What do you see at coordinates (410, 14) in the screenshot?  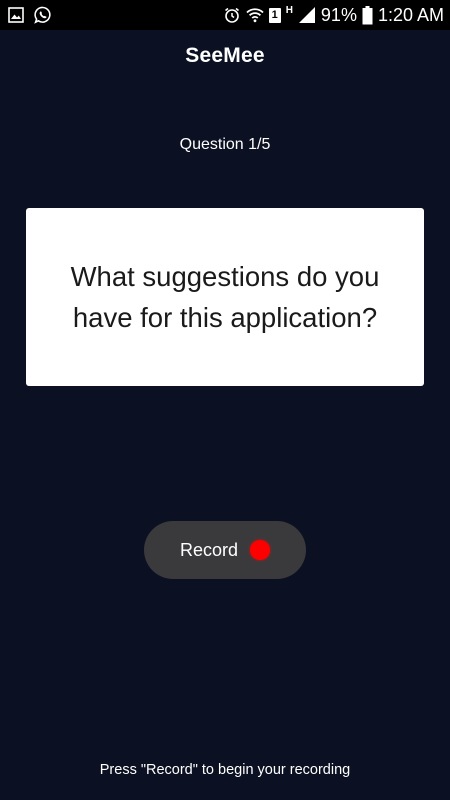 I see `clock-time: 1:20 AM` at bounding box center [410, 14].